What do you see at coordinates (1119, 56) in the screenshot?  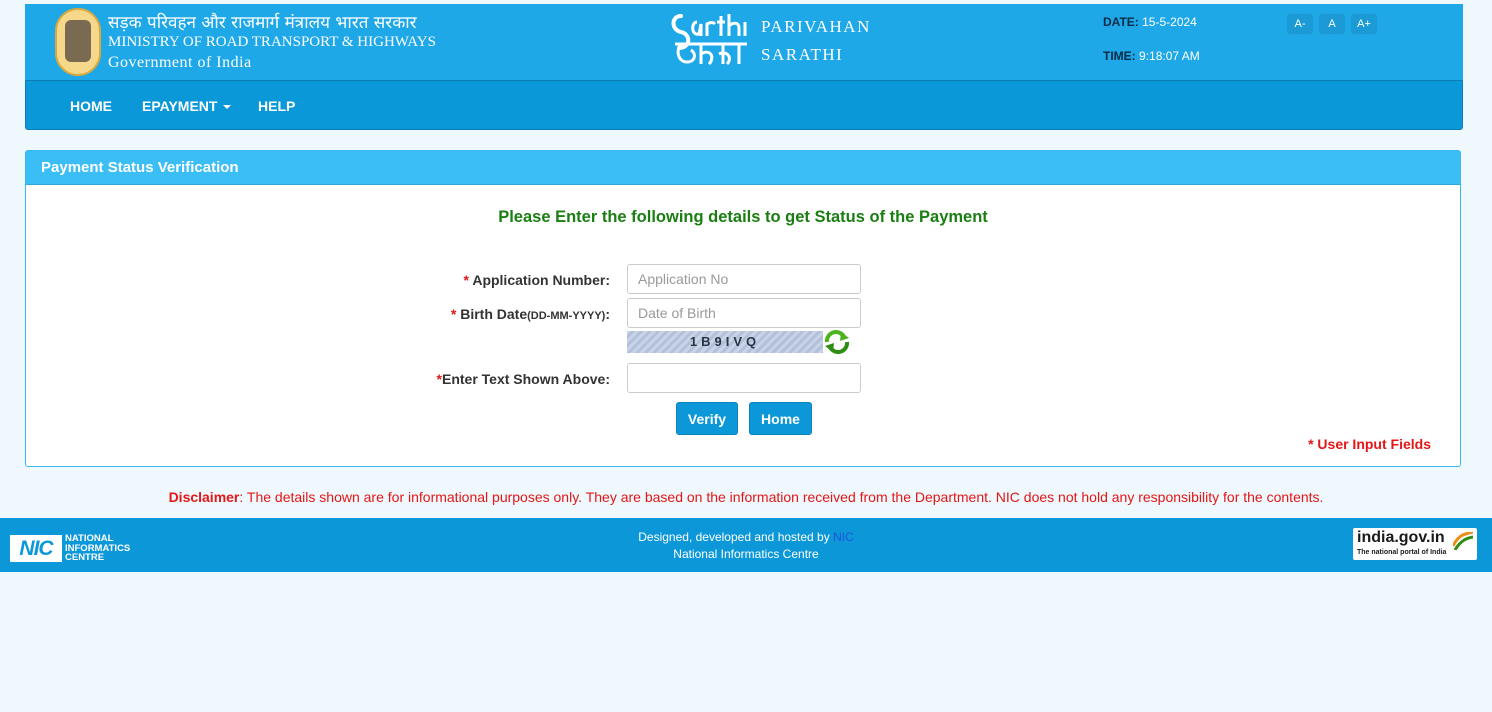 I see `time-label: TIME:` at bounding box center [1119, 56].